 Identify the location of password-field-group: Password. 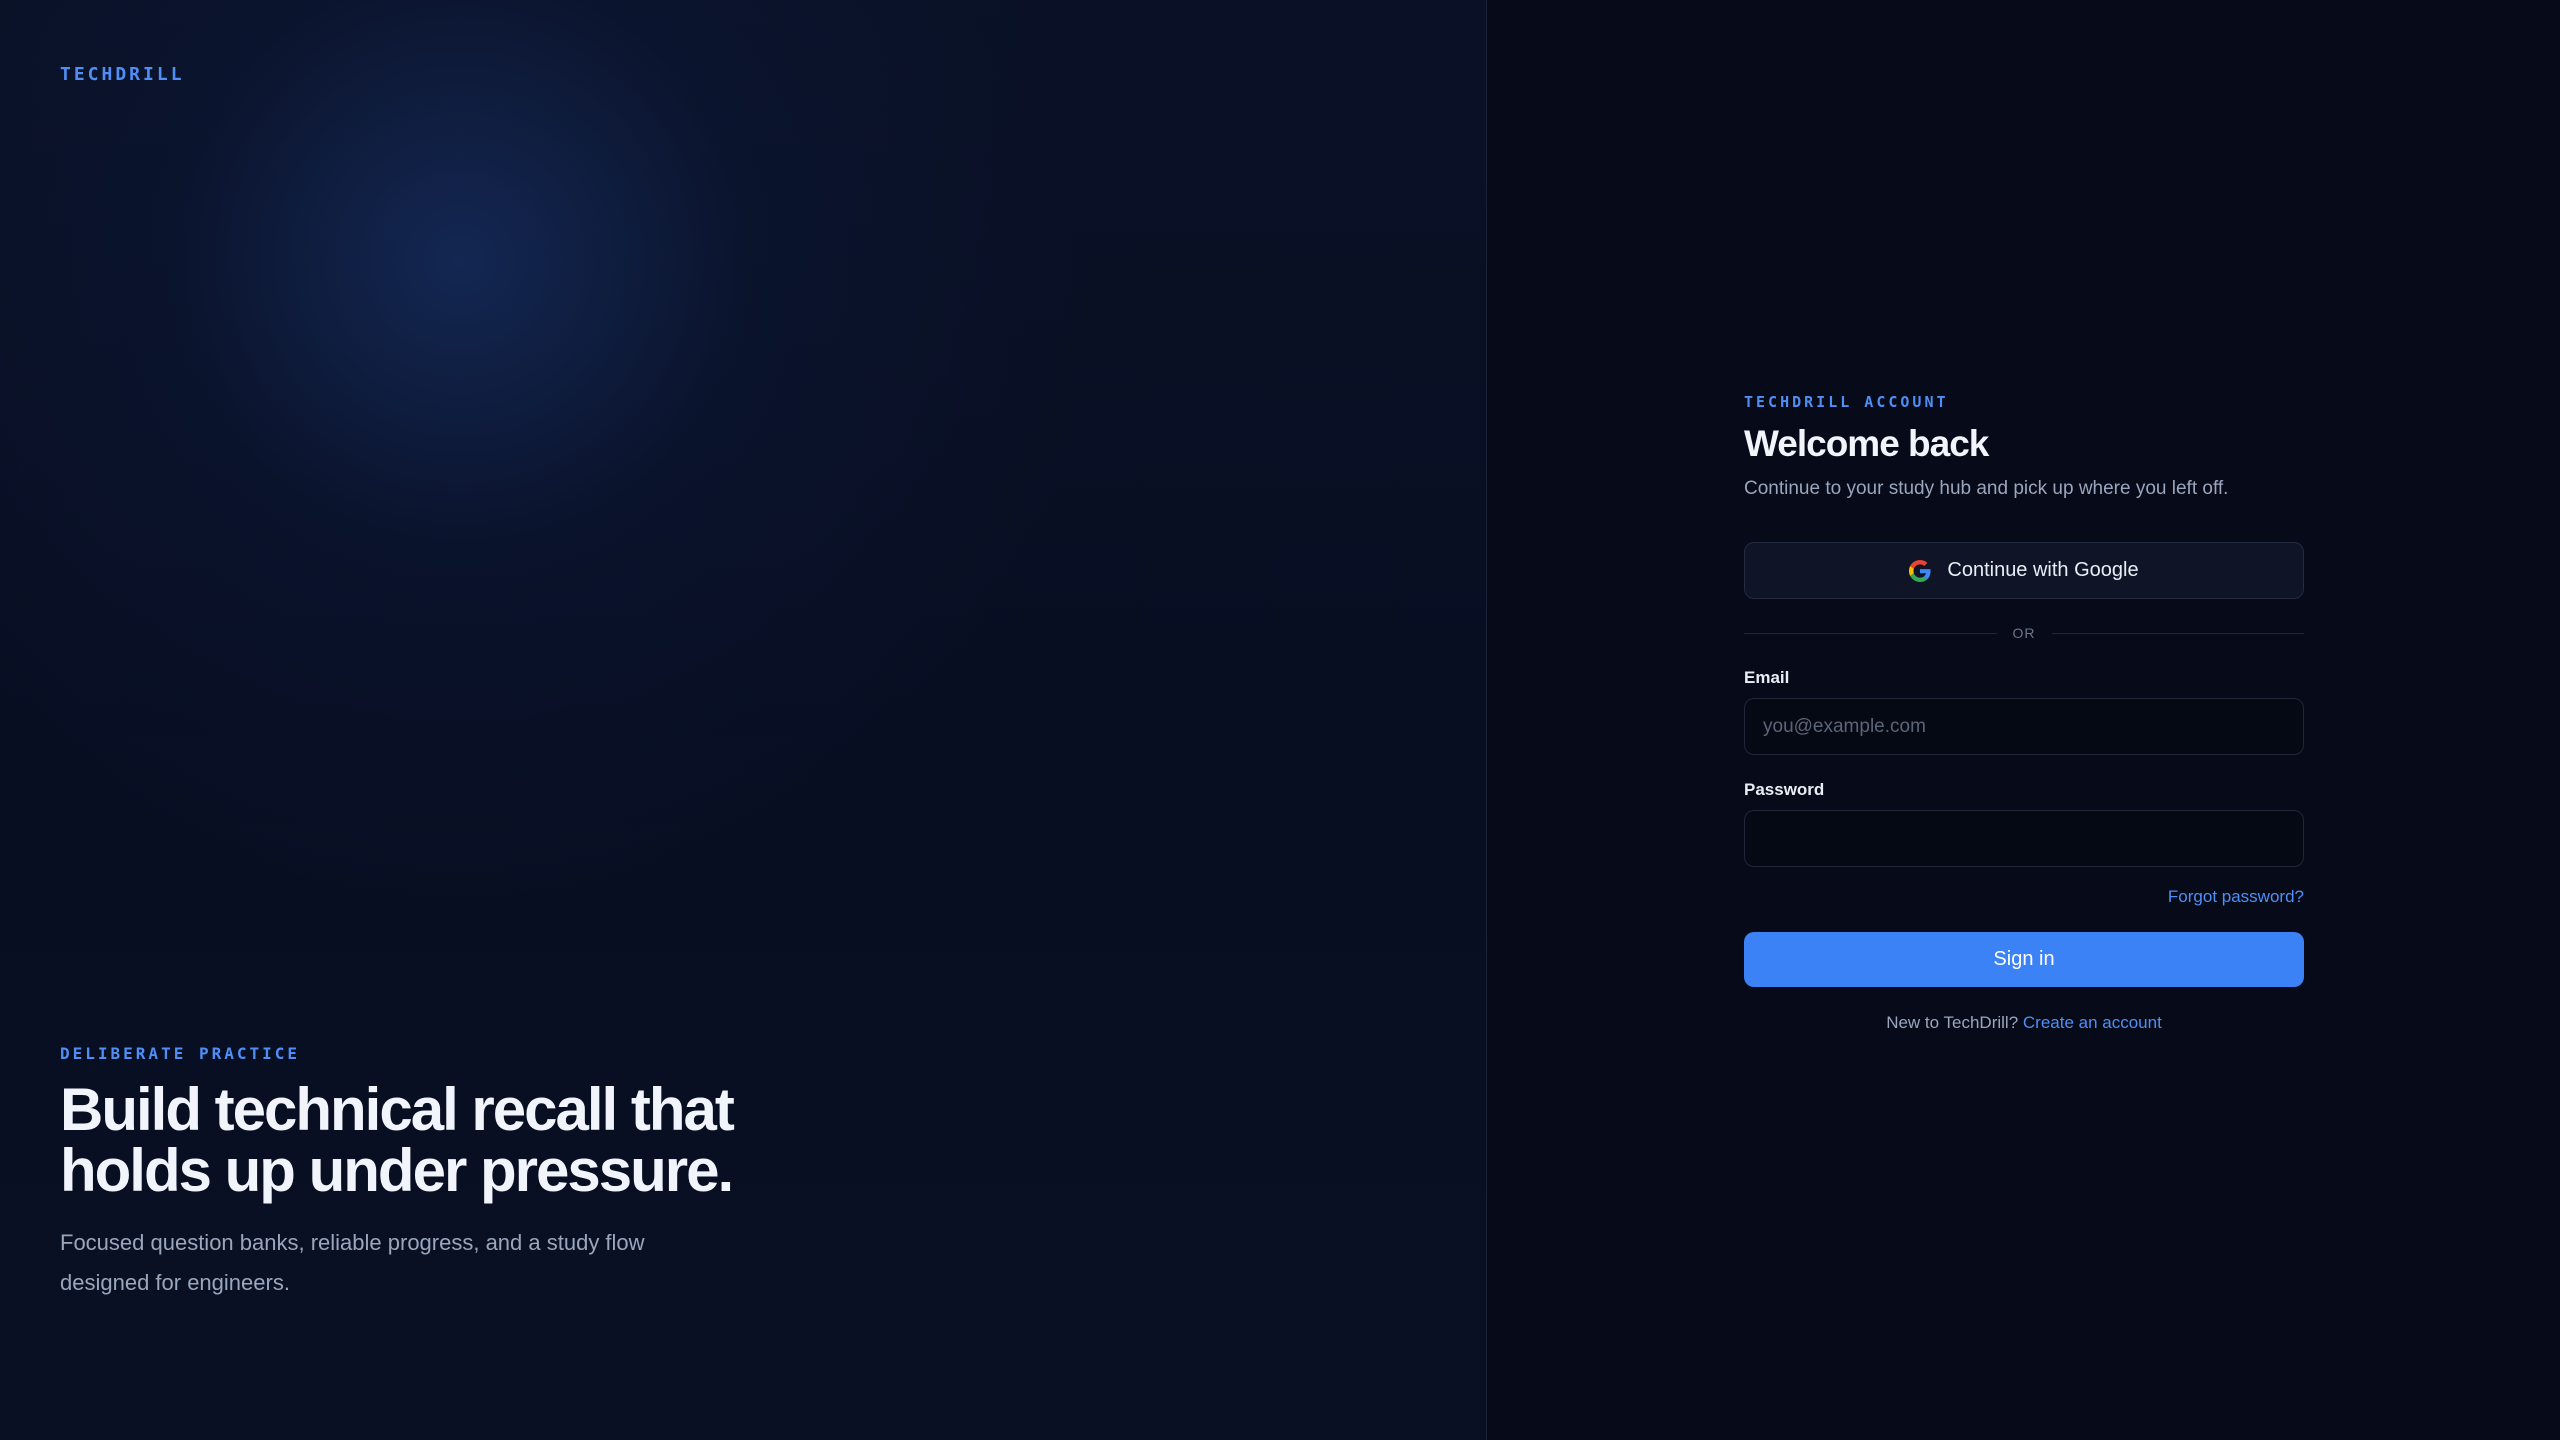
(2024, 823).